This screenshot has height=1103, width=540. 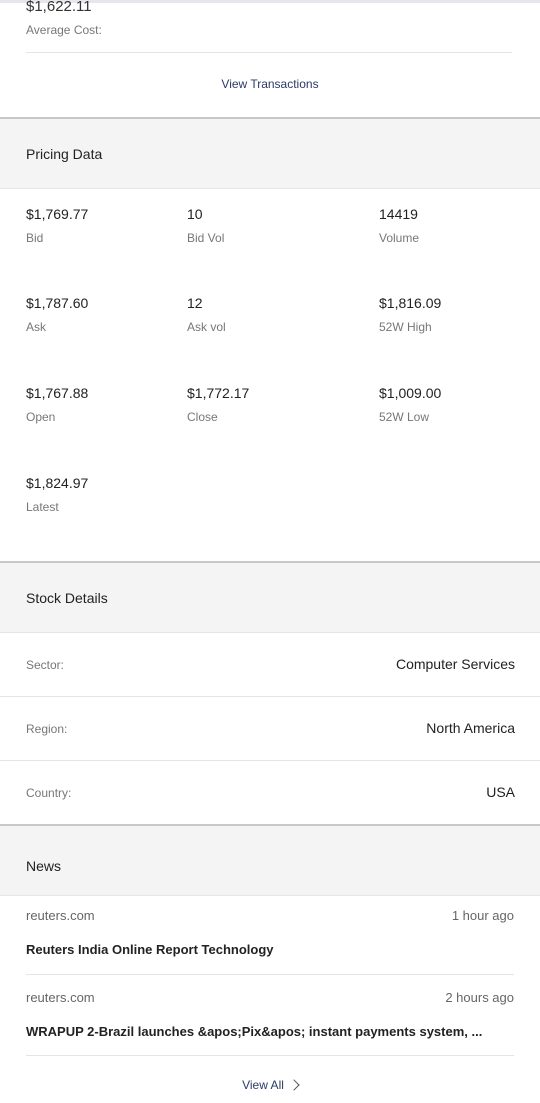 What do you see at coordinates (470, 728) in the screenshot?
I see `region-value: North America` at bounding box center [470, 728].